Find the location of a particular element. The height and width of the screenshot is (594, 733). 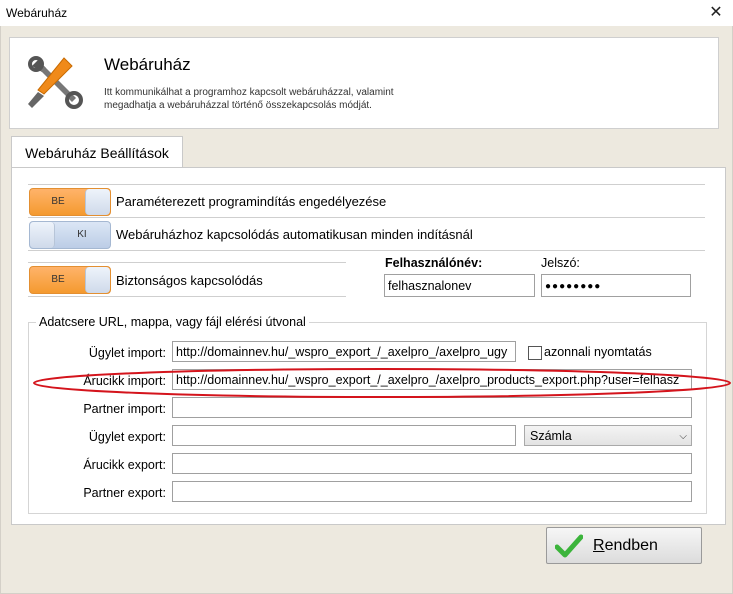

ugylet-export-field is located at coordinates (344, 435).